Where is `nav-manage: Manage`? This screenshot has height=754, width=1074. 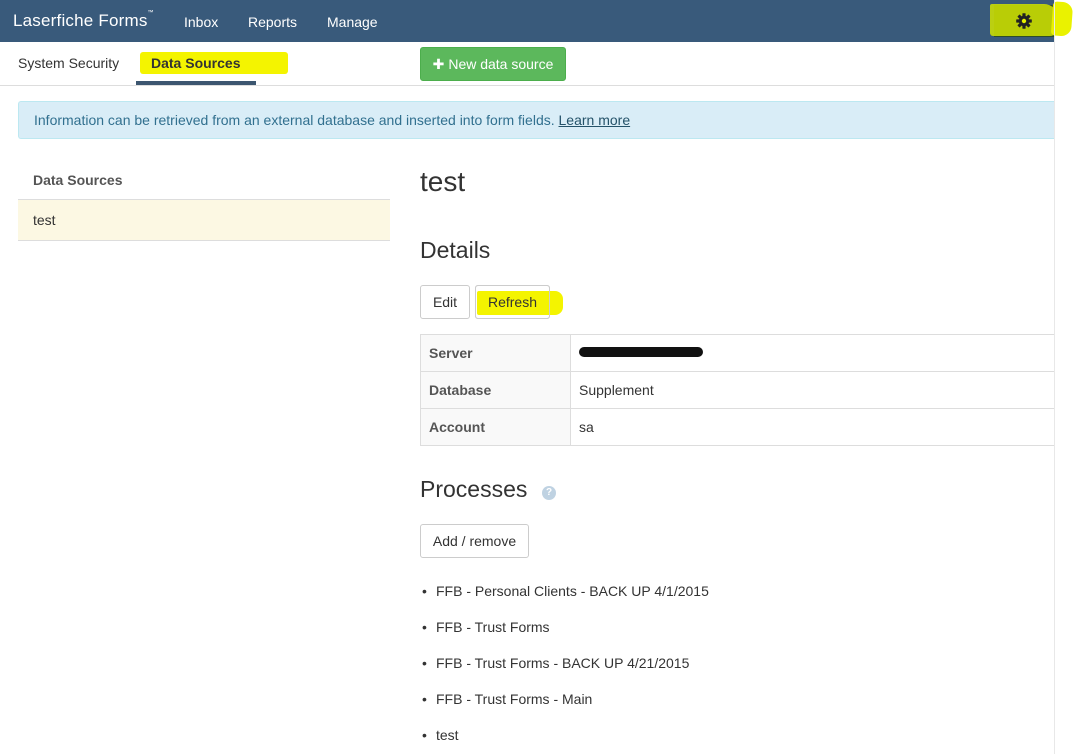 nav-manage: Manage is located at coordinates (352, 22).